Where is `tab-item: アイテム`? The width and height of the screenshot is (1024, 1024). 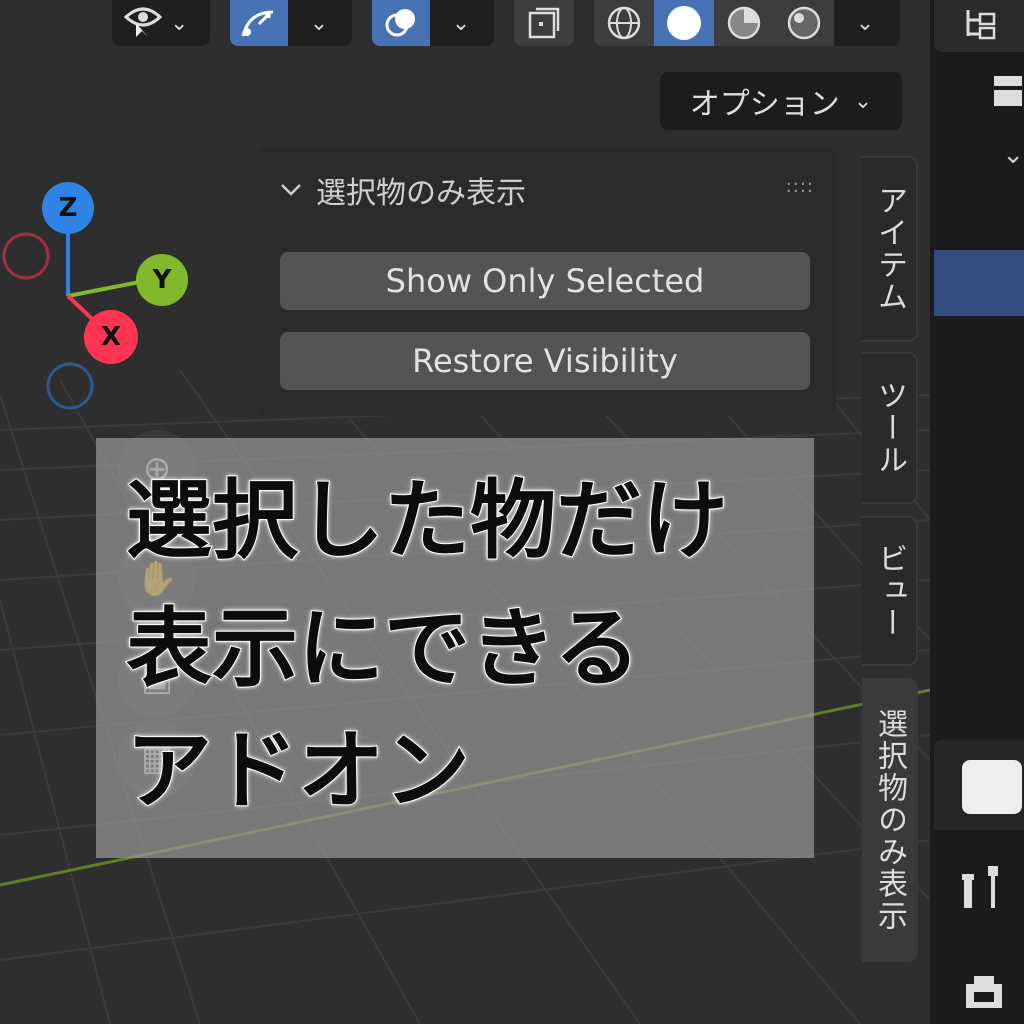 tab-item: アイテム is located at coordinates (890, 249).